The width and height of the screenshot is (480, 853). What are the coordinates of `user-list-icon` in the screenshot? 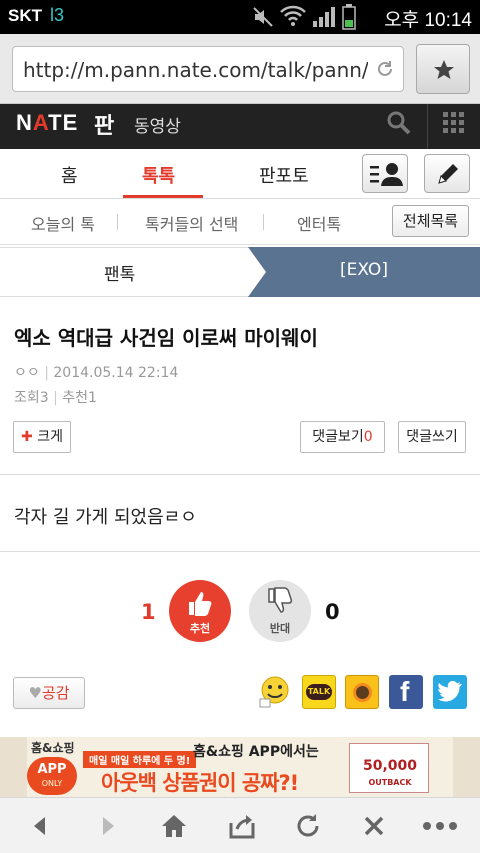 It's located at (386, 174).